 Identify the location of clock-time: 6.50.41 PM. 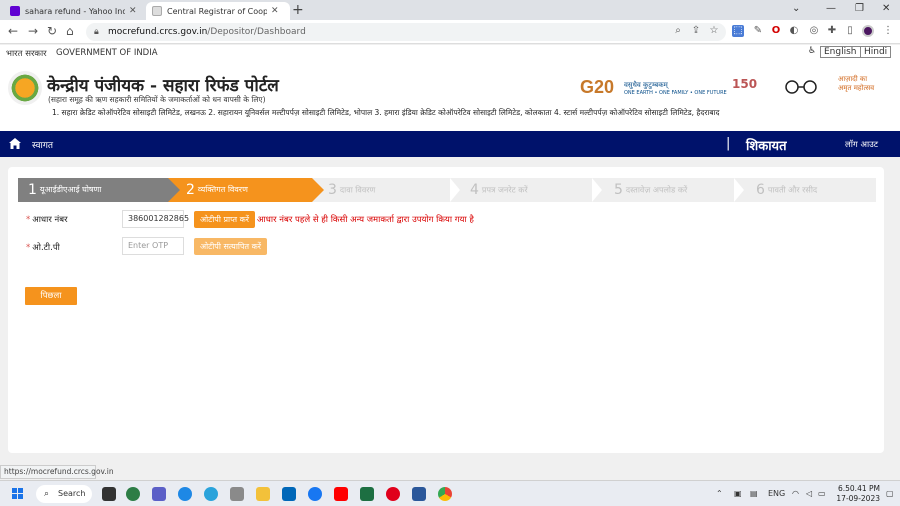
(858, 488).